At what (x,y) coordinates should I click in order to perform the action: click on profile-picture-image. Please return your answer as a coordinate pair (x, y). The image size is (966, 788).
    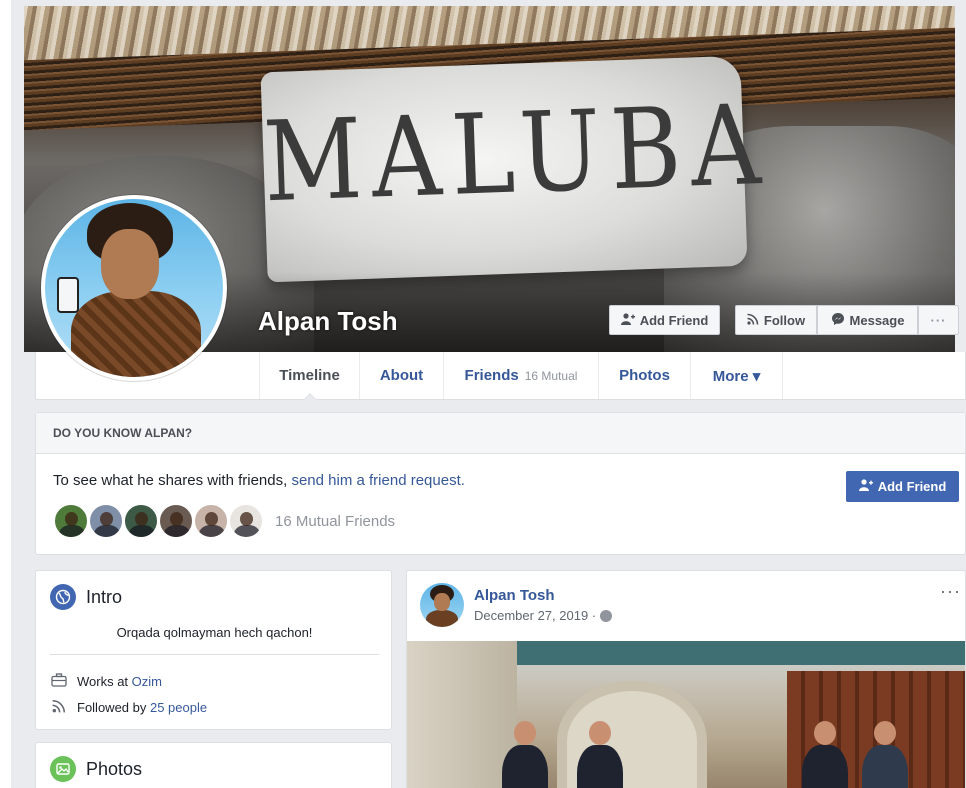
    Looking at the image, I should click on (134, 288).